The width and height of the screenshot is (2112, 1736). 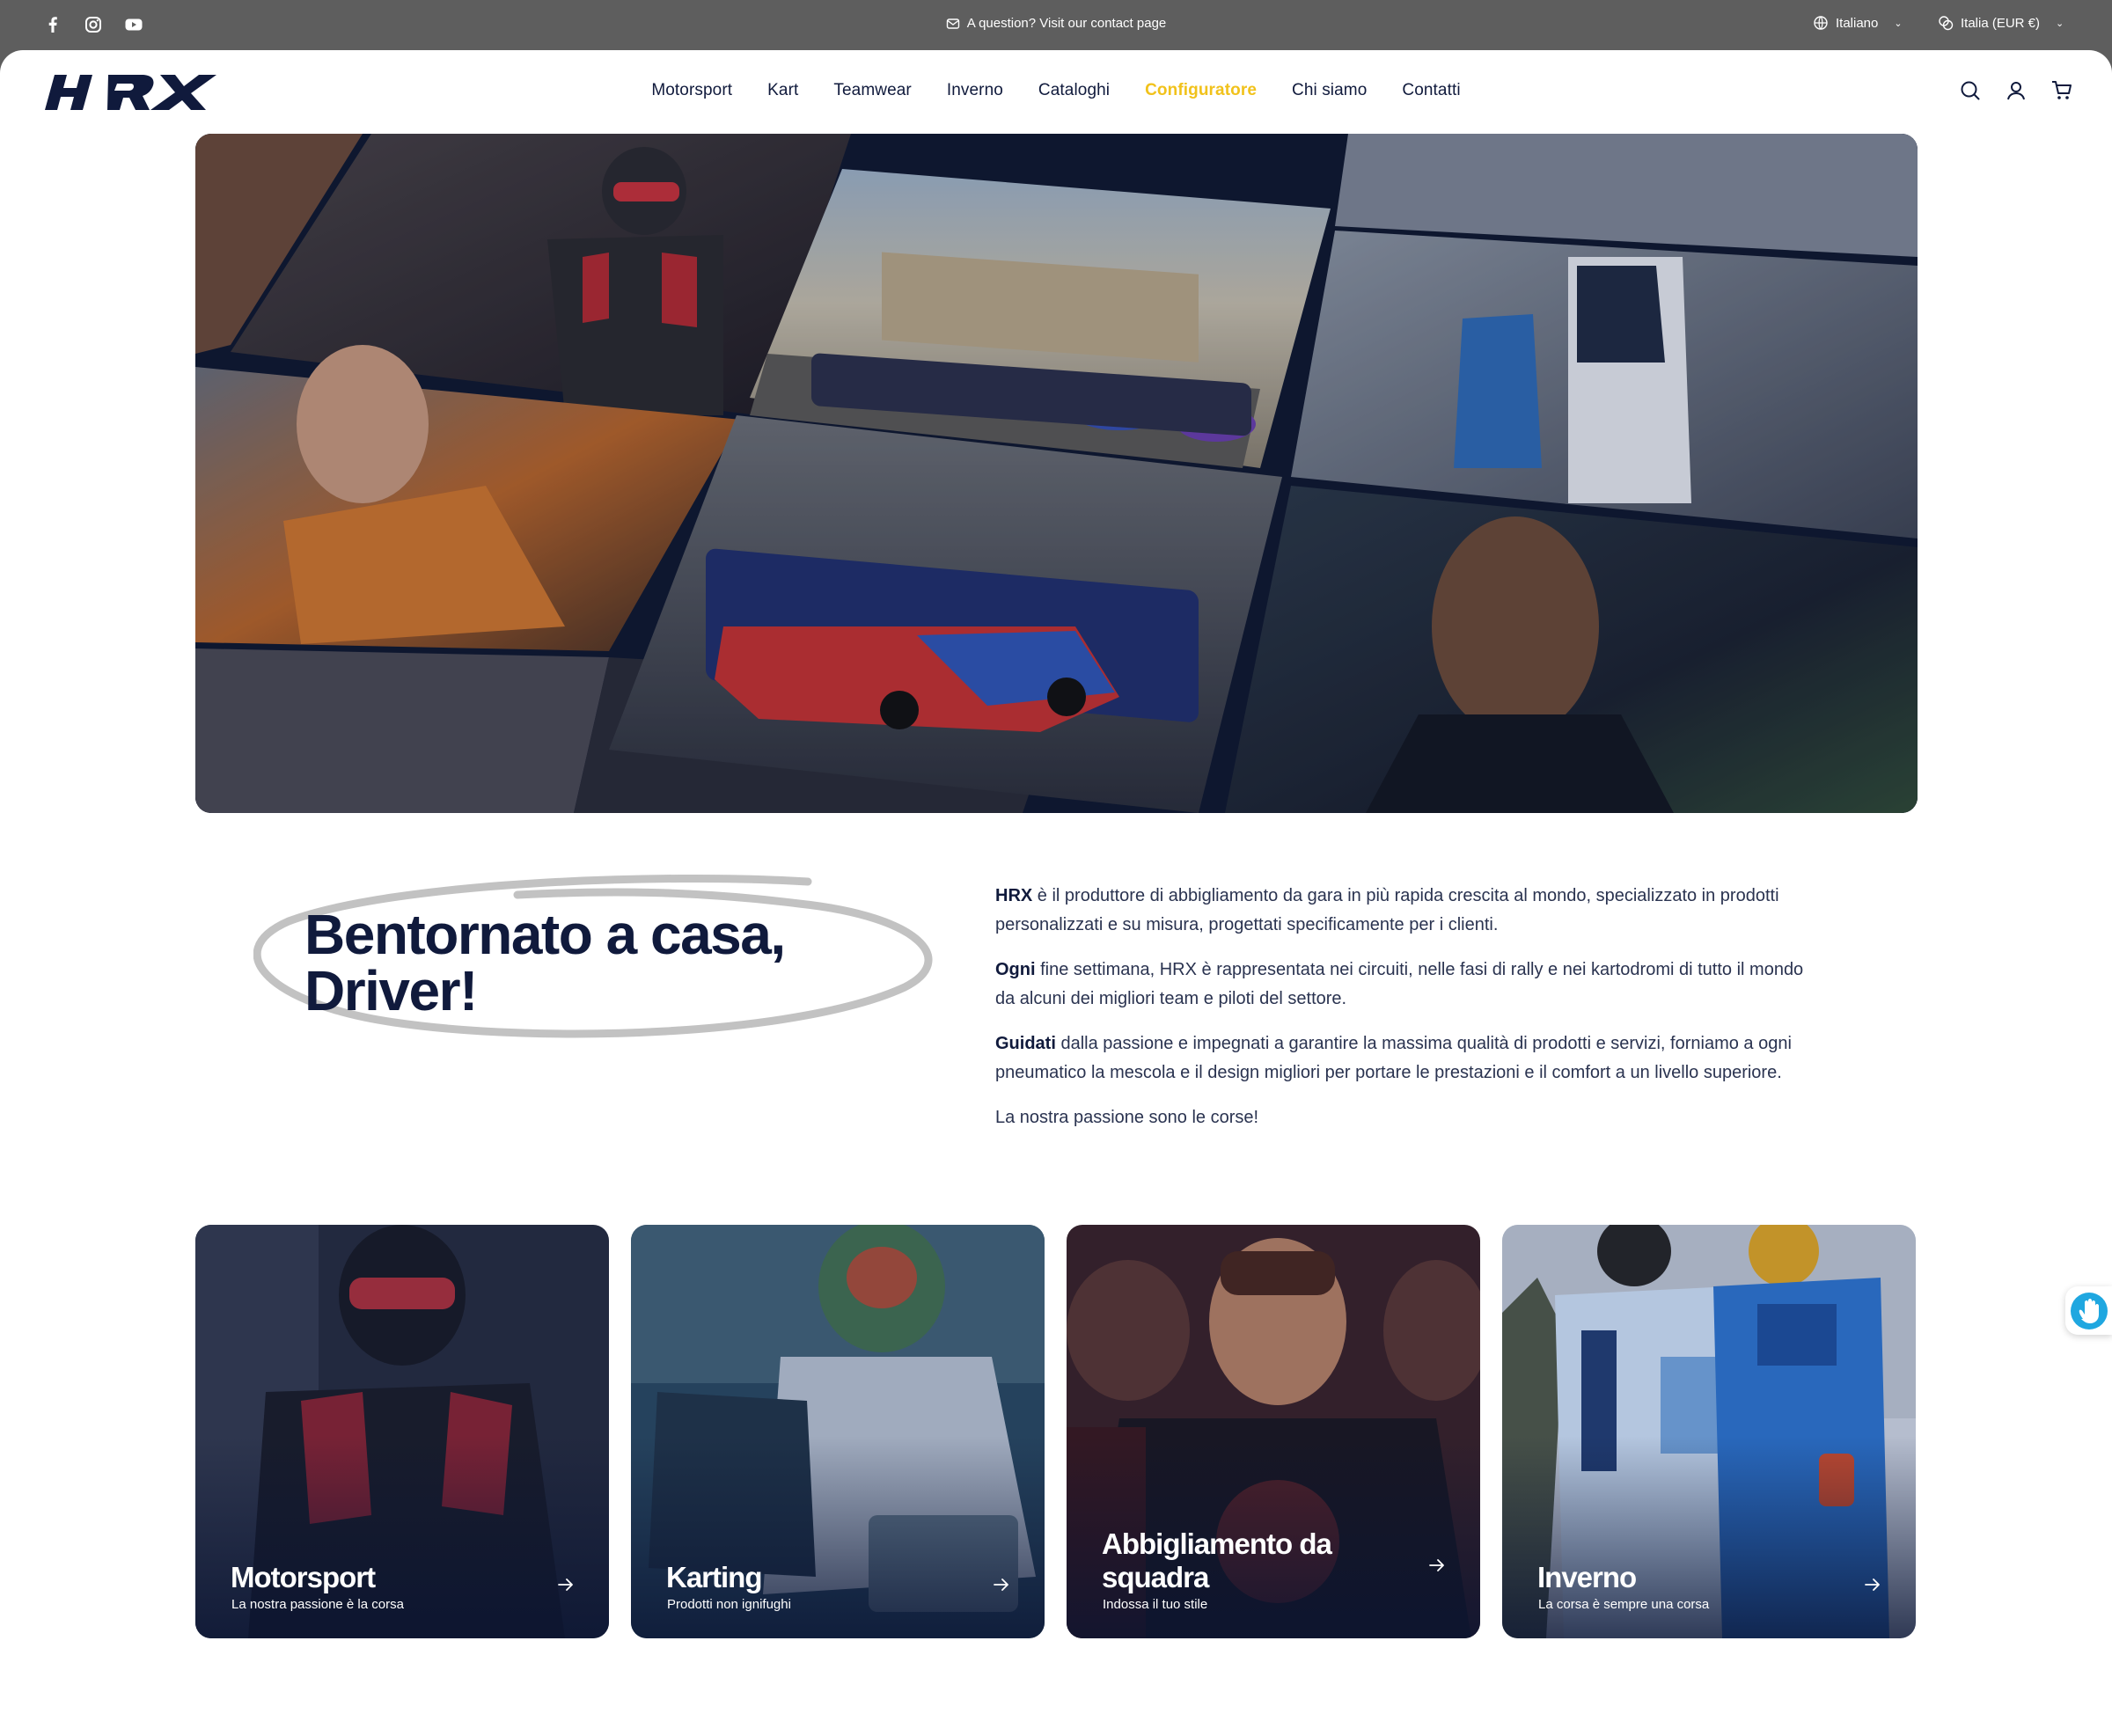 What do you see at coordinates (1587, 1577) in the screenshot?
I see `card-title: Inverno` at bounding box center [1587, 1577].